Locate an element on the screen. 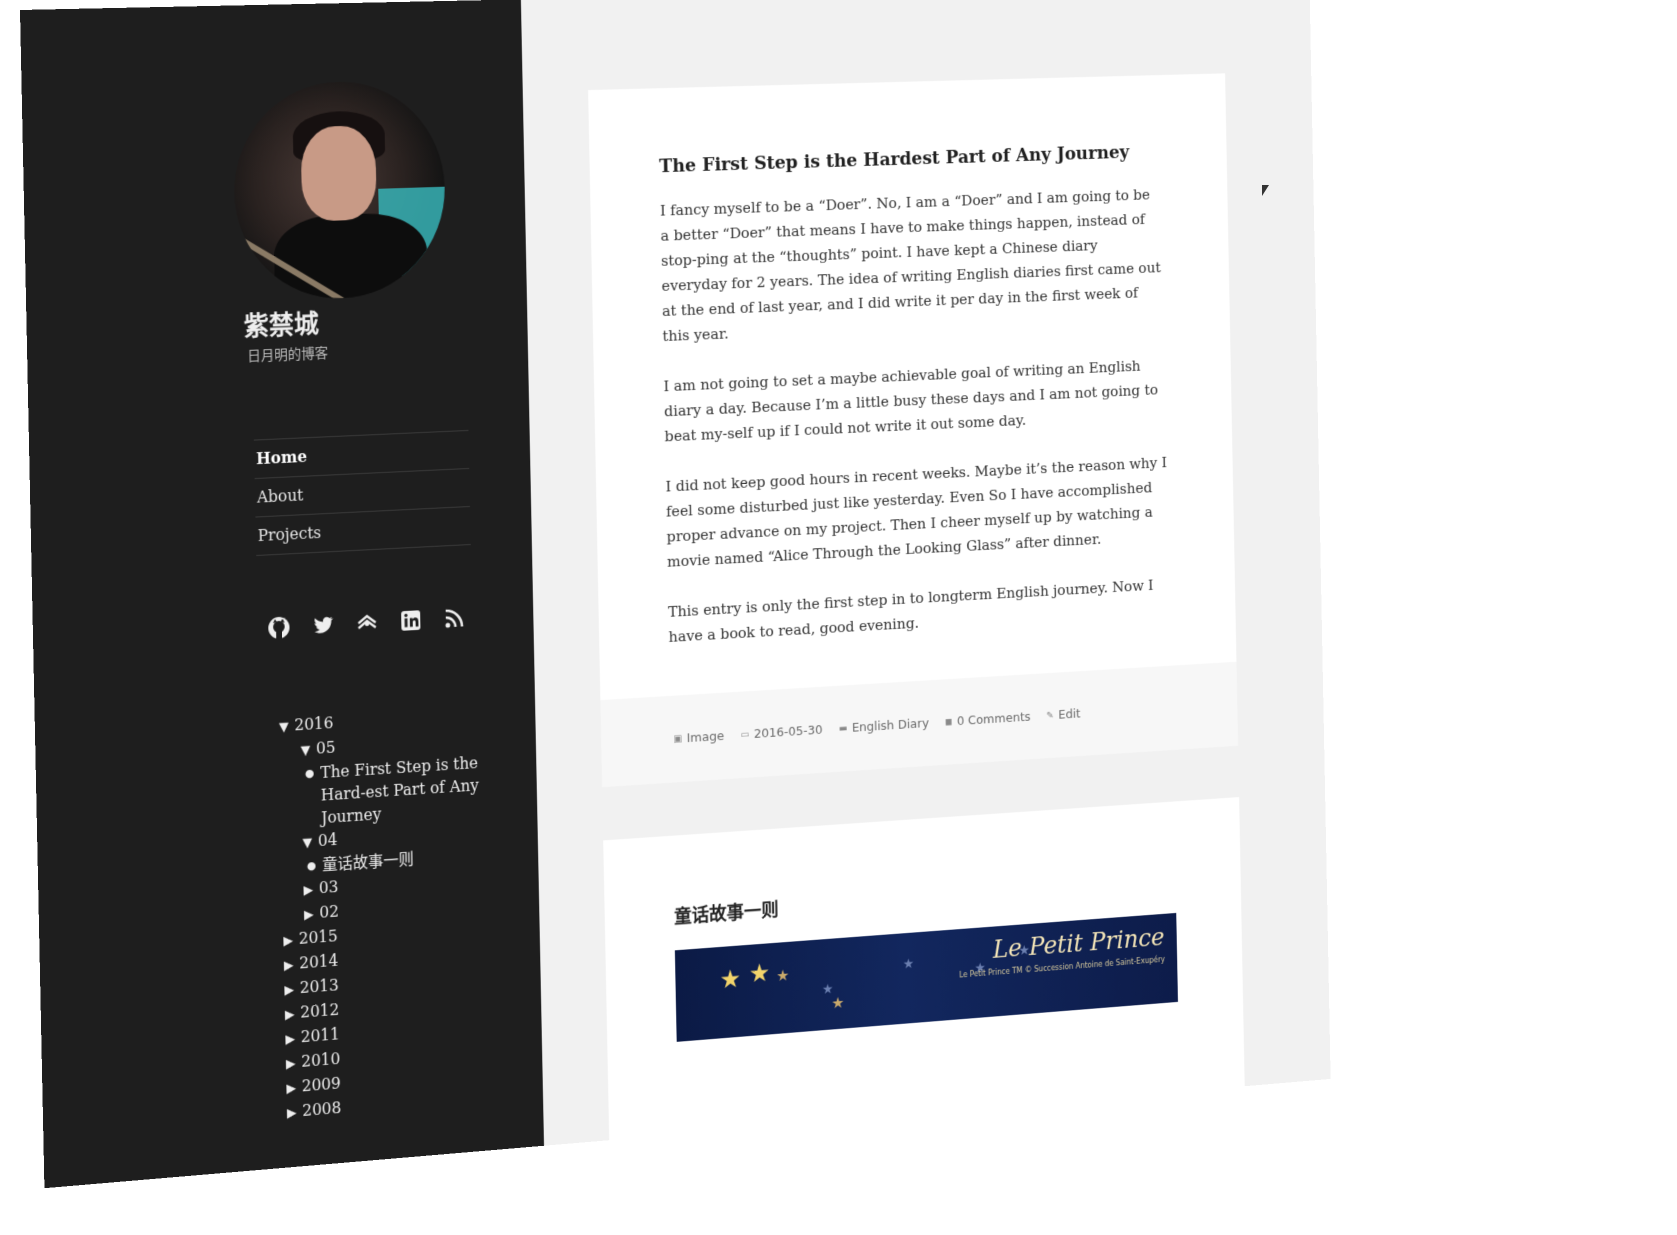 The image size is (1677, 1235). avatar is located at coordinates (339, 190).